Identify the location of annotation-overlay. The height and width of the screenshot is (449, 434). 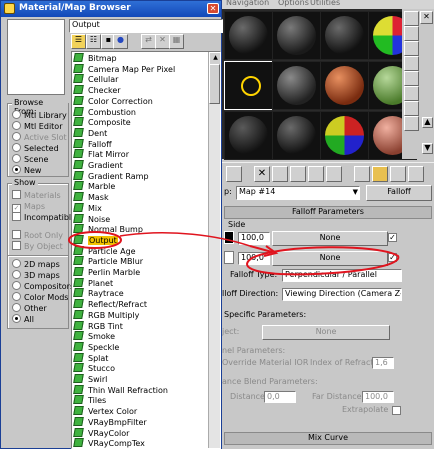
(234, 253).